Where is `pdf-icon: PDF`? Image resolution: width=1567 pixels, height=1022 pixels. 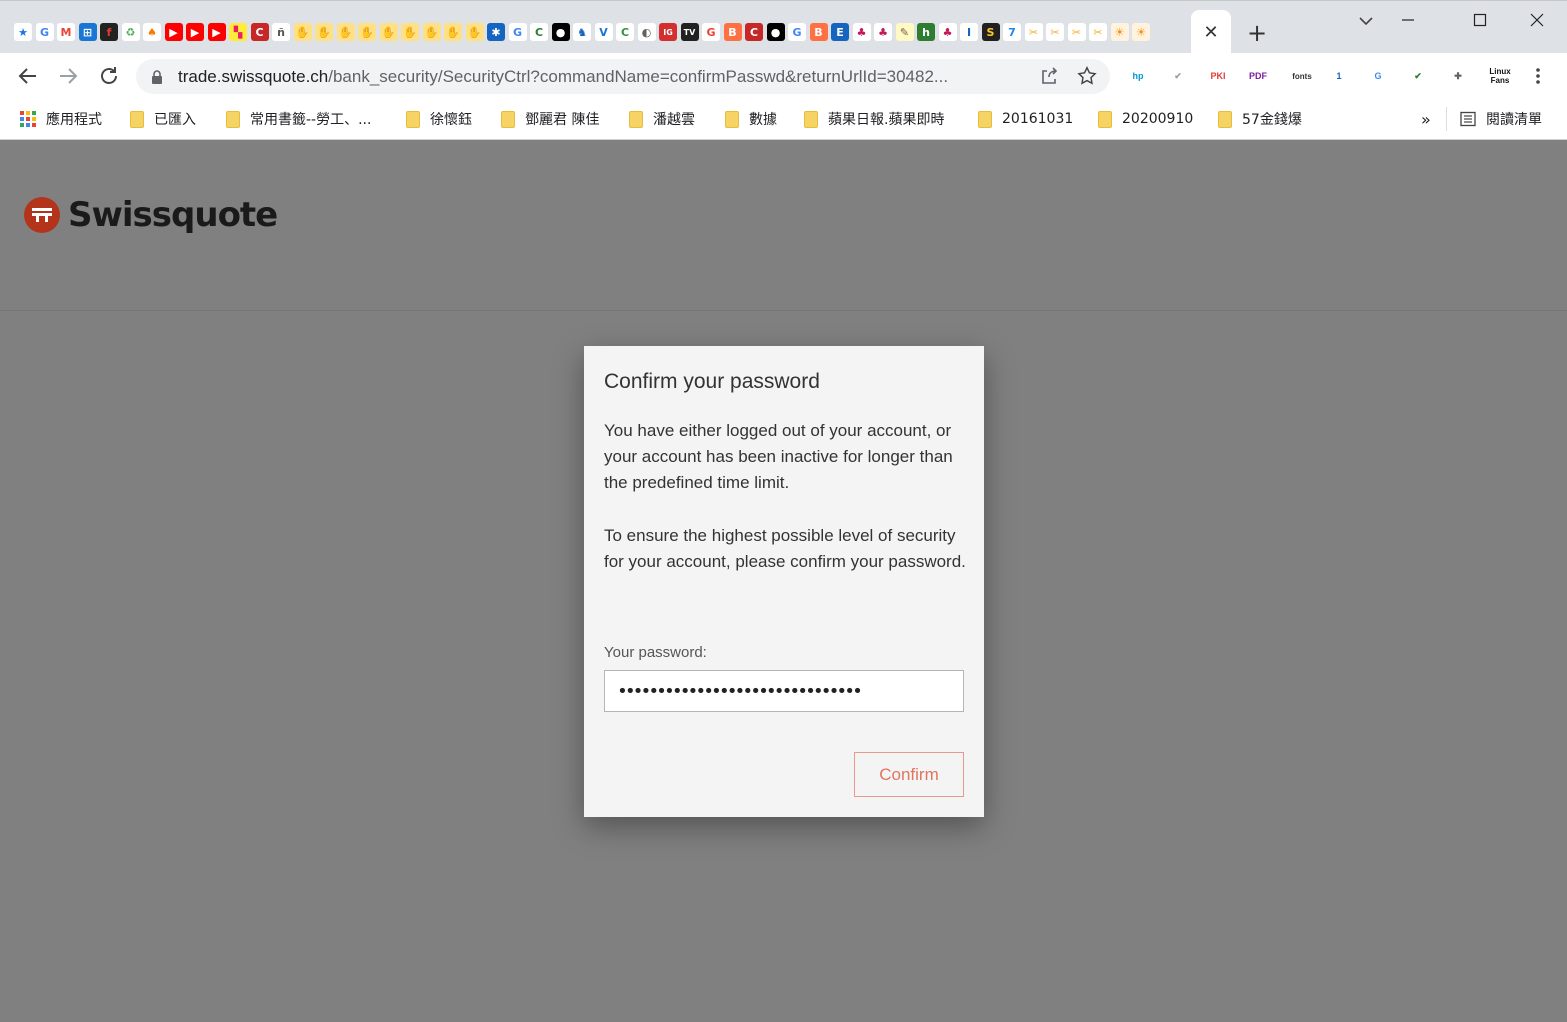
pdf-icon: PDF is located at coordinates (1258, 76).